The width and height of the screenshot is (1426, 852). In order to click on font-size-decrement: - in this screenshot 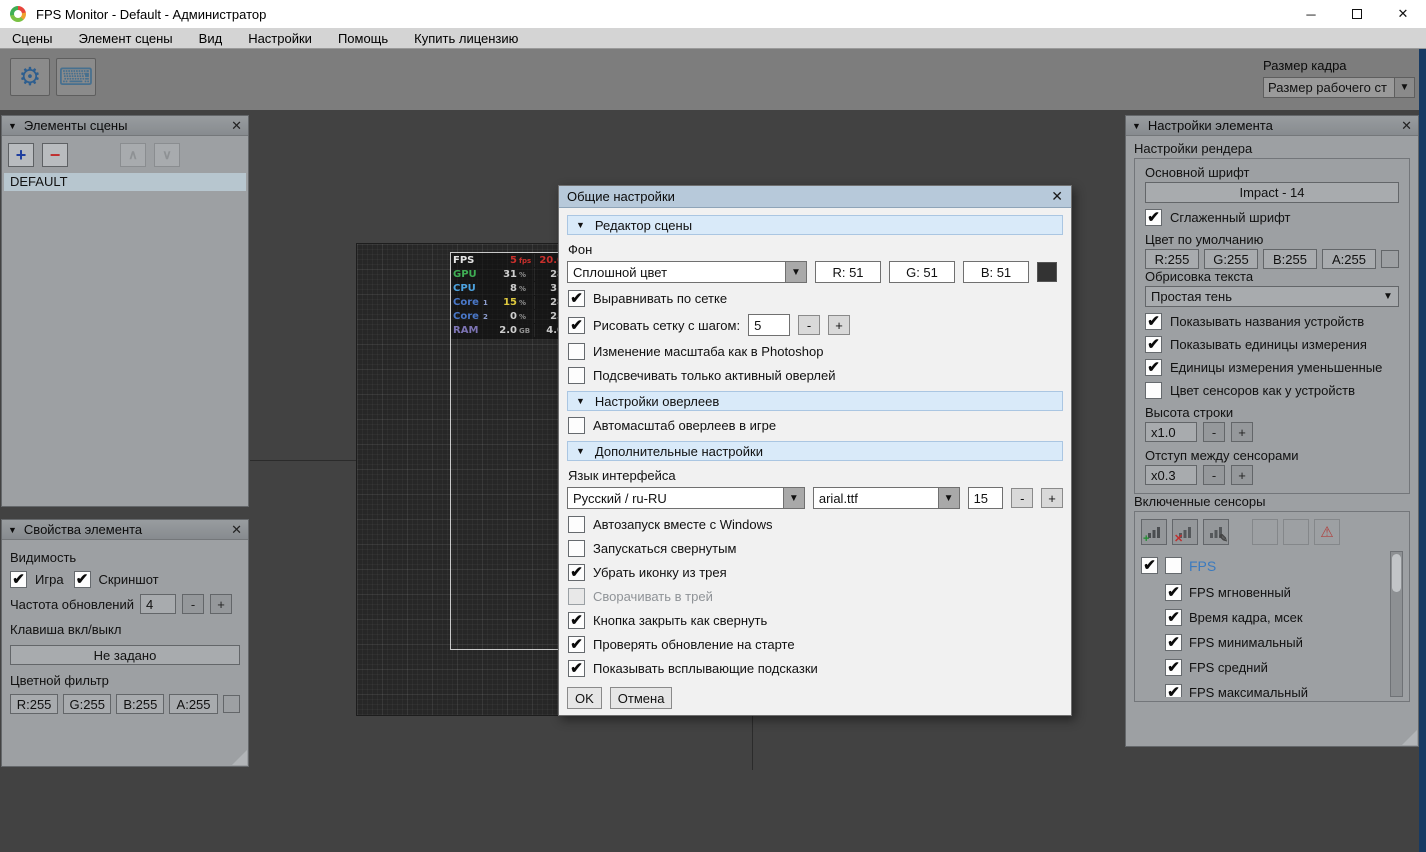, I will do `click(1022, 498)`.